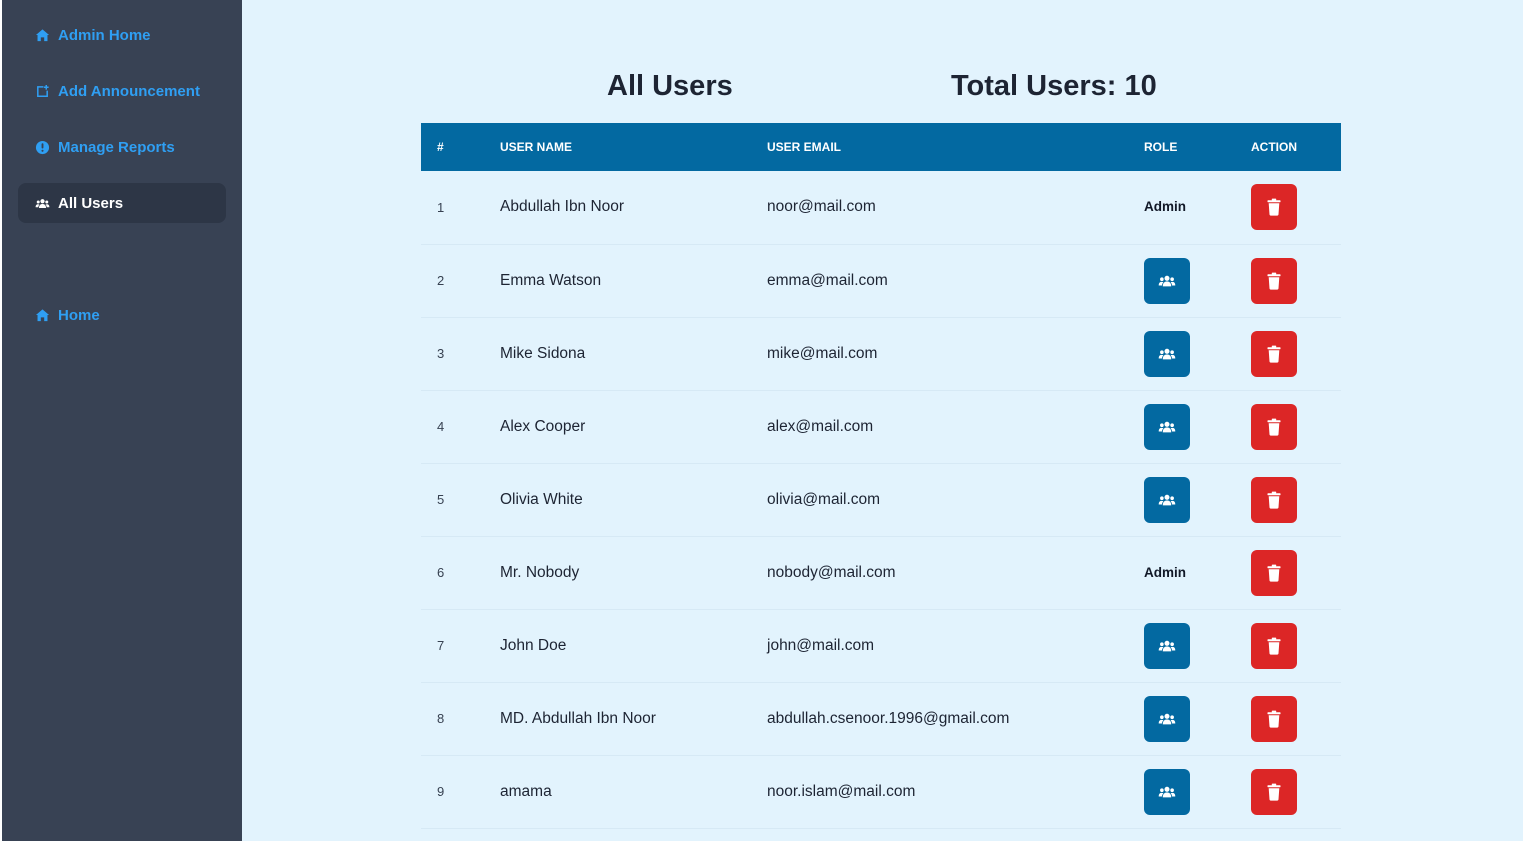 The height and width of the screenshot is (841, 1523). I want to click on user-name: Olivia White, so click(541, 499).